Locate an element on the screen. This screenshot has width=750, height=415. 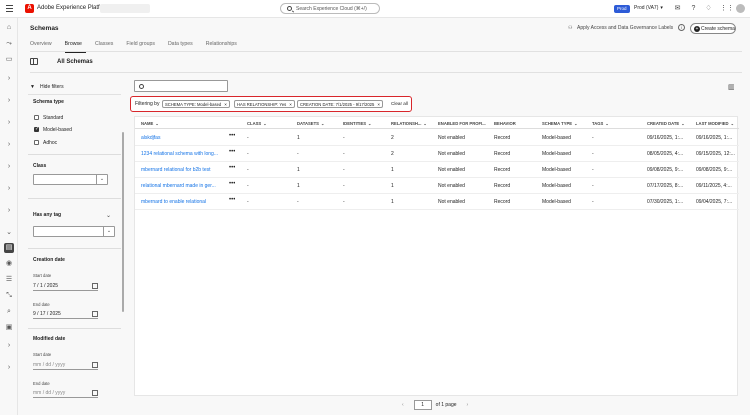
tag-select: ⌄ is located at coordinates (74, 231).